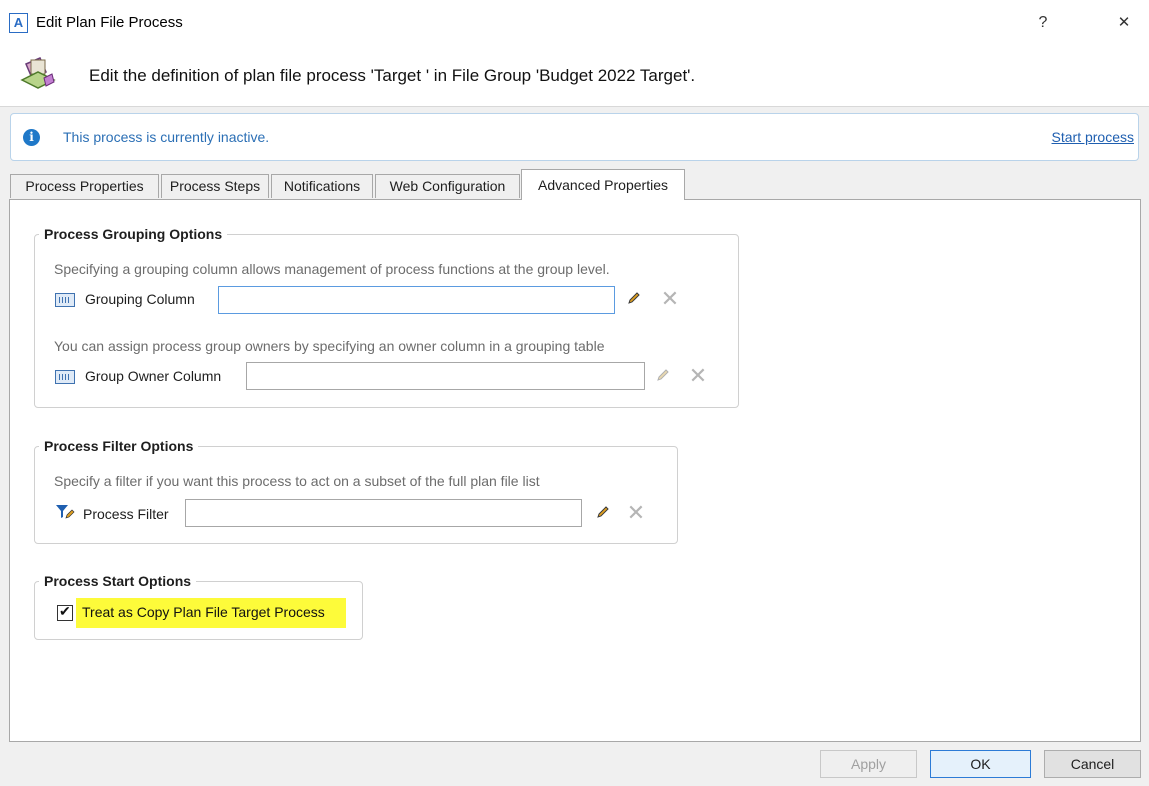 Image resolution: width=1149 pixels, height=786 pixels. I want to click on group-owner-column-label: Group Owner Column, so click(153, 376).